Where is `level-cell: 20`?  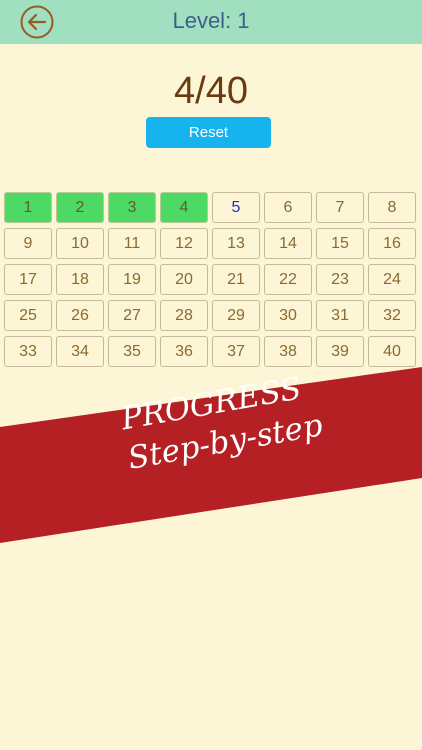 level-cell: 20 is located at coordinates (184, 279).